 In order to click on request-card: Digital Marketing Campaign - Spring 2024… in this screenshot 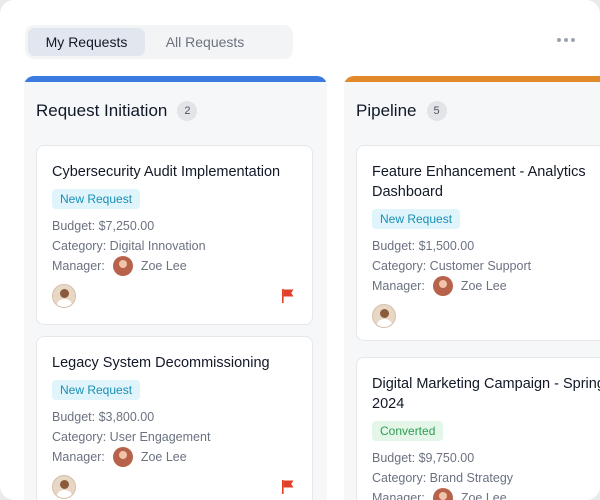, I will do `click(478, 428)`.